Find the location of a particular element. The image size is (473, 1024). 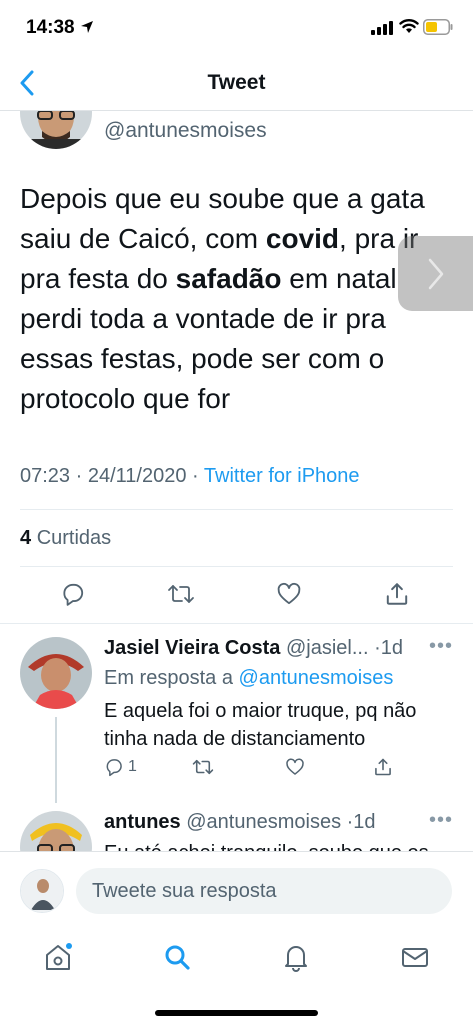

tab-bar is located at coordinates (236, 975).